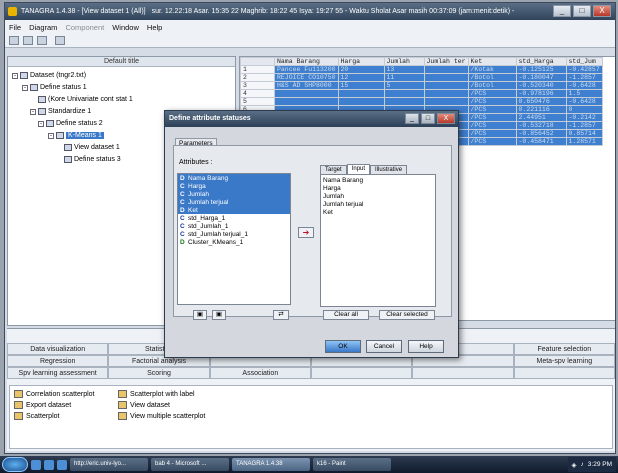 This screenshot has height=473, width=618. Describe the element at coordinates (421, 93) in the screenshot. I see `table-row: 4/PCS -0.978196 1.5` at that location.